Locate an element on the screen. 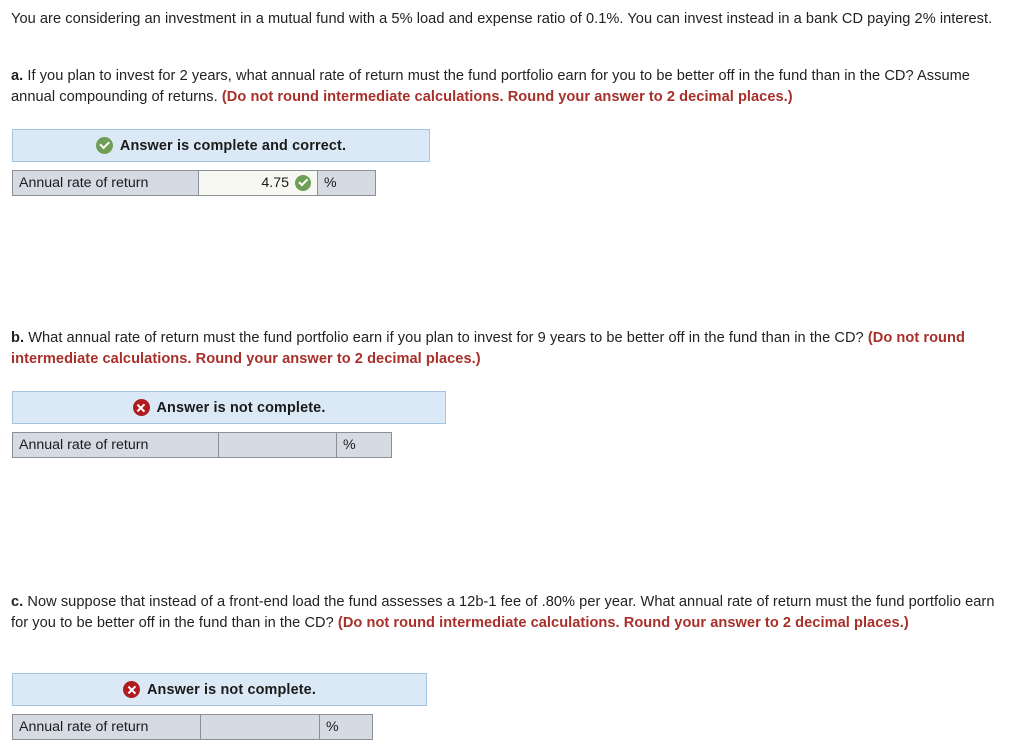  answer-b-unit: % is located at coordinates (364, 445).